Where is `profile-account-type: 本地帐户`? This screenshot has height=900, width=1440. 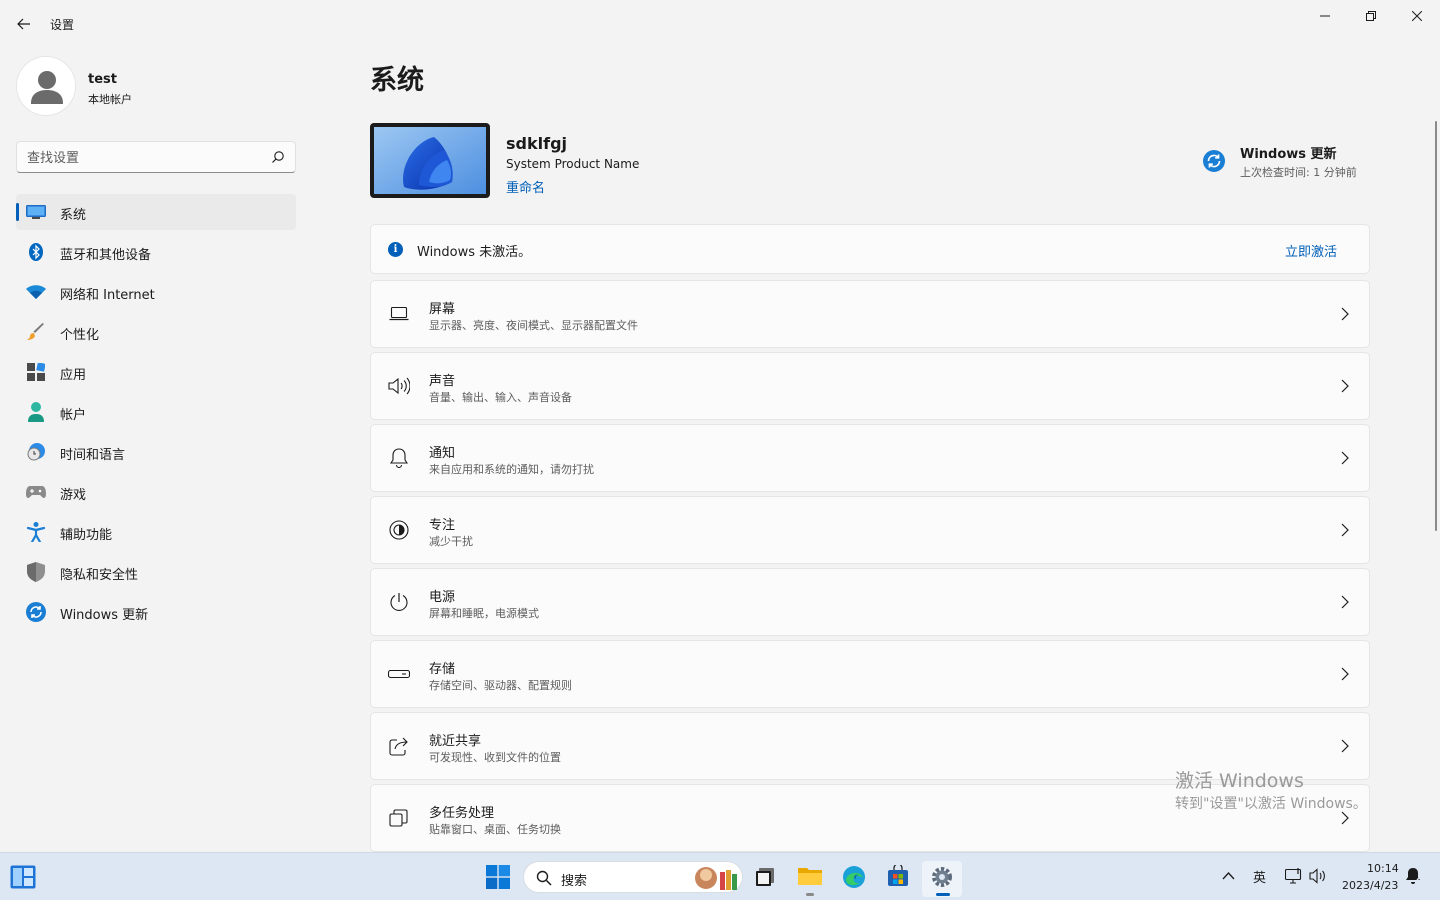 profile-account-type: 本地帐户 is located at coordinates (110, 99).